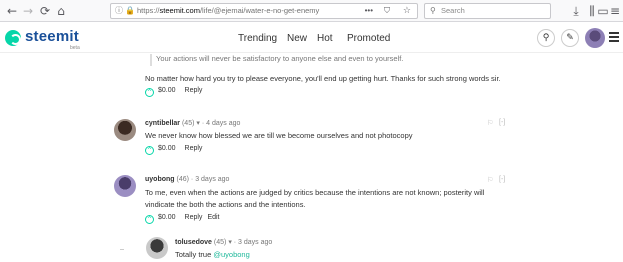  I want to click on home-icon: ⌂, so click(61, 11).